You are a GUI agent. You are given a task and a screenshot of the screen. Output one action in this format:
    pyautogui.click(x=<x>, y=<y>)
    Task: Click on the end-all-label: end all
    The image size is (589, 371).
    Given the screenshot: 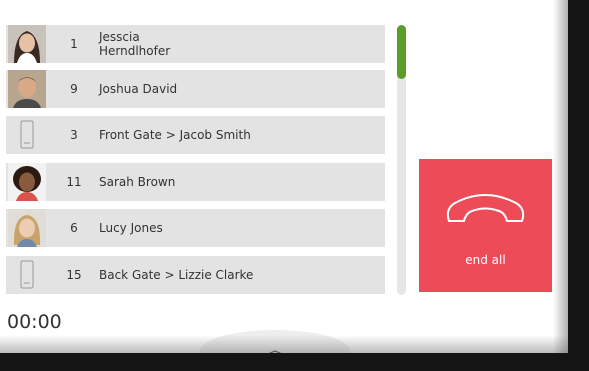 What is the action you would take?
    pyautogui.click(x=485, y=260)
    